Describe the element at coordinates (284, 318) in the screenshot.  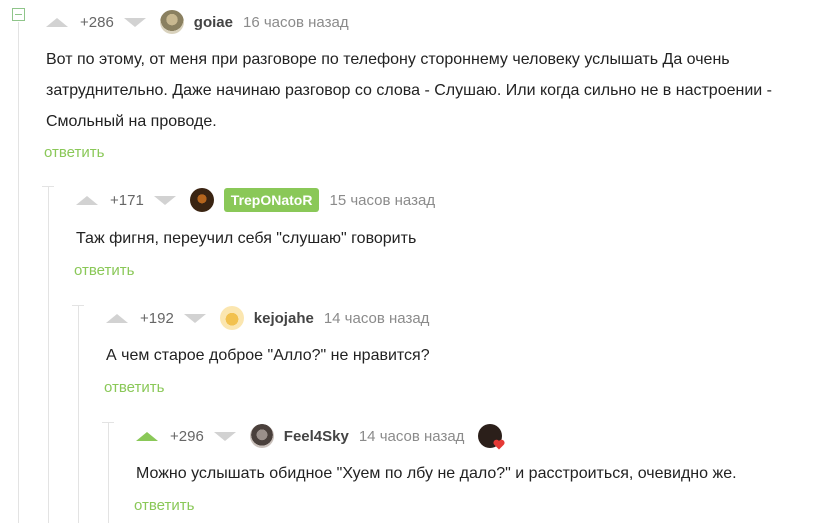
I see `comment-author: kejojahe` at that location.